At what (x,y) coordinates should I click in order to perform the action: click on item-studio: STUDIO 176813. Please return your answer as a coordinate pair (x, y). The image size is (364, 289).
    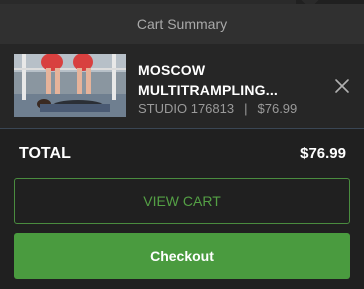
    Looking at the image, I should click on (186, 108).